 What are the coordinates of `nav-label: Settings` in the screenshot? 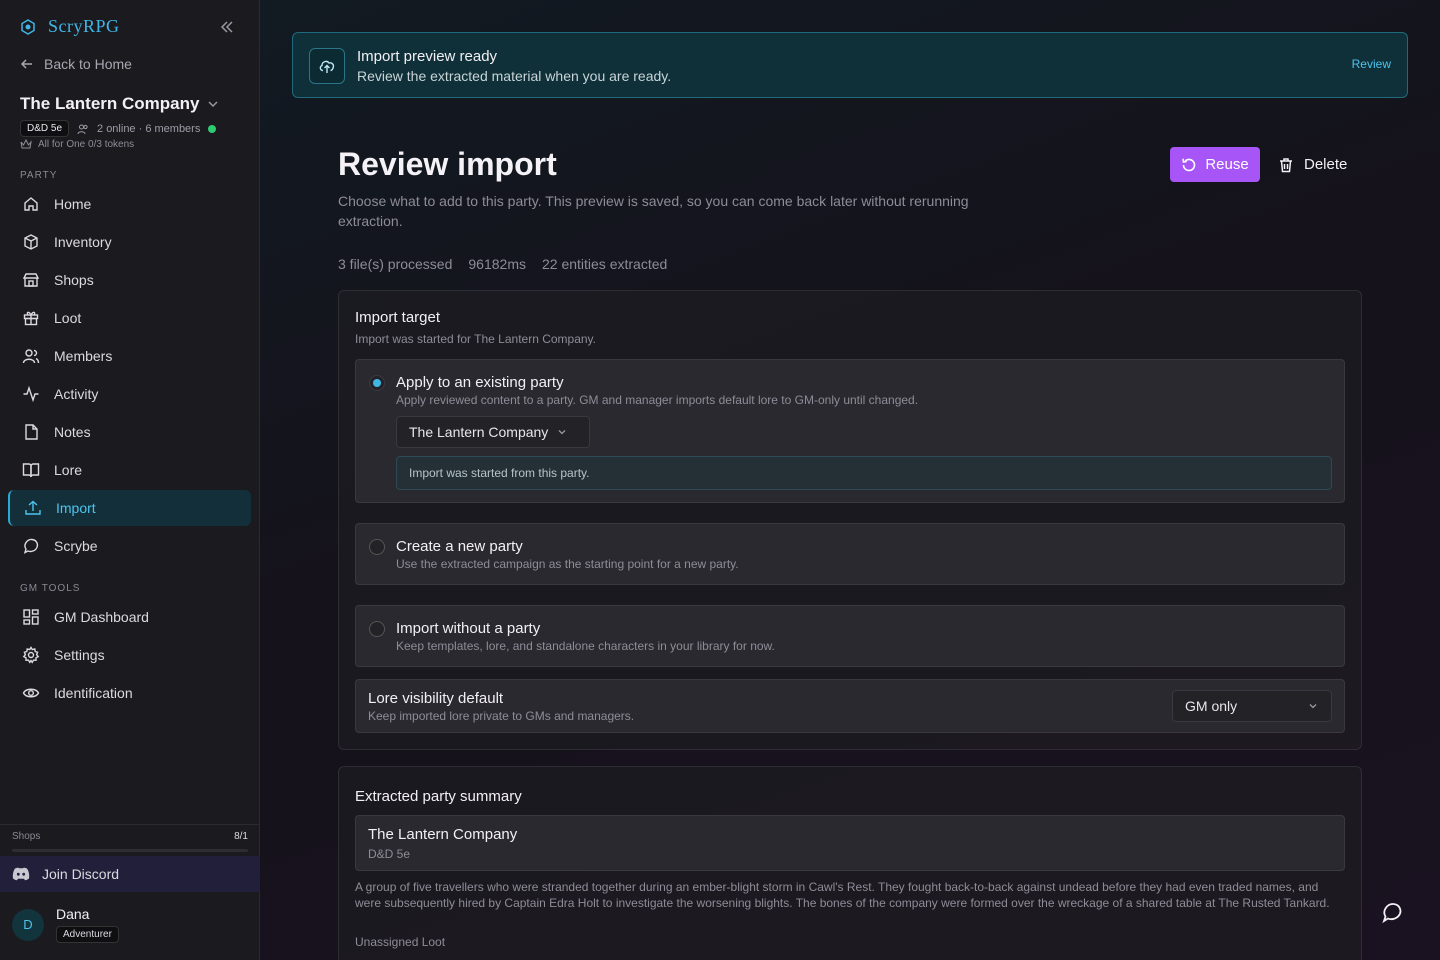 It's located at (79, 655).